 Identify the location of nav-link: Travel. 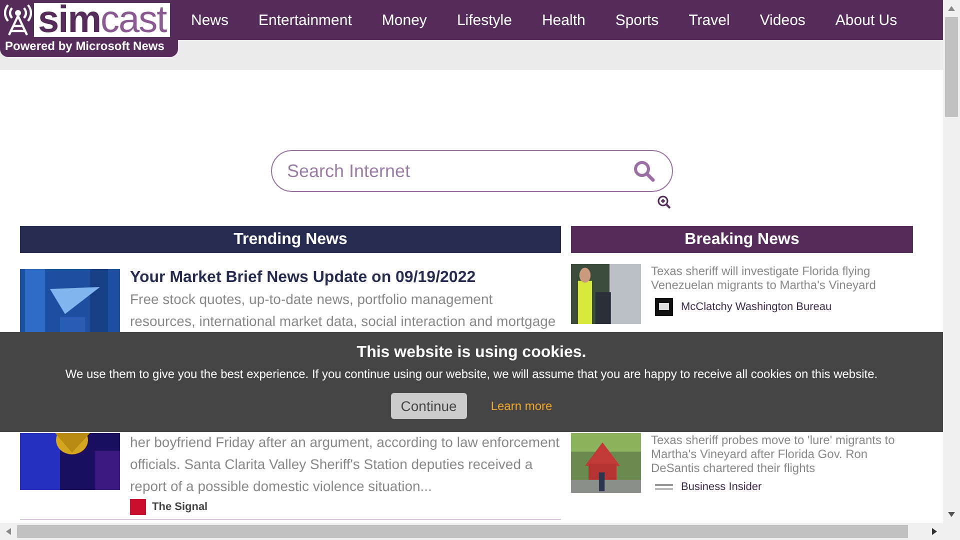
(709, 20).